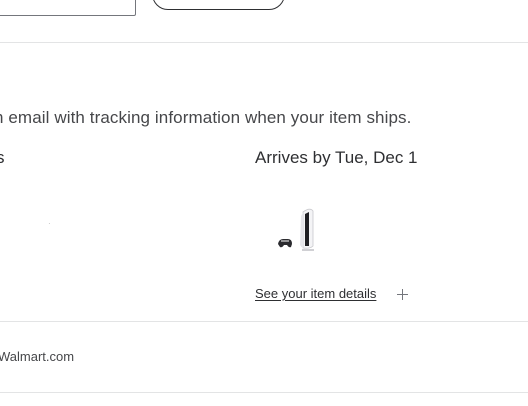  I want to click on plus-icon, so click(403, 294).